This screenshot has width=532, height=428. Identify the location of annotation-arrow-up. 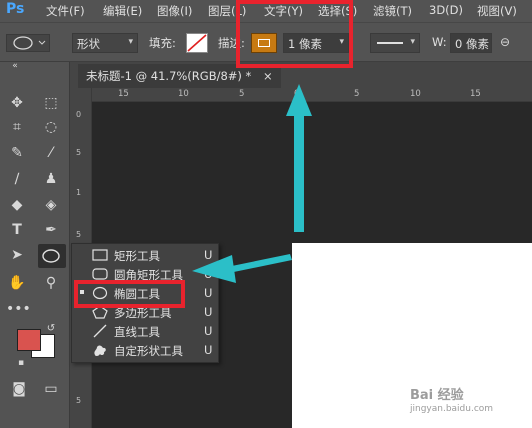
(299, 158).